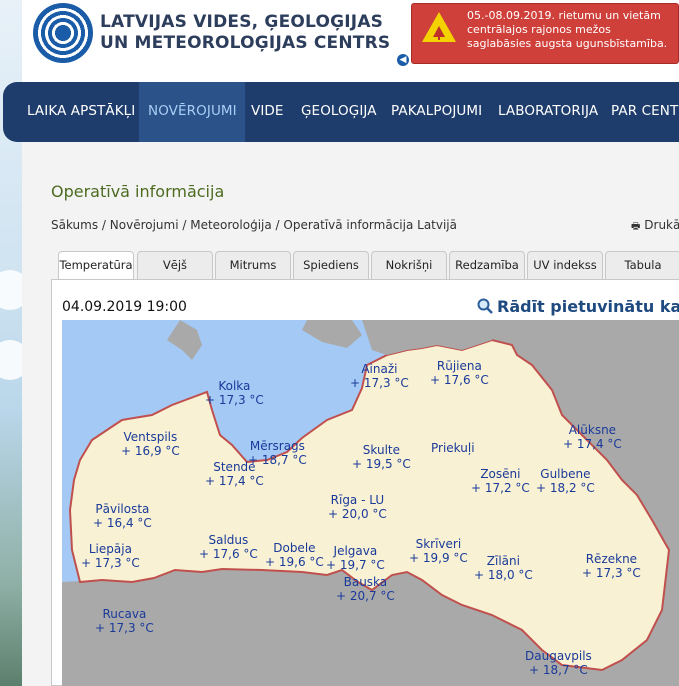  Describe the element at coordinates (234, 474) in the screenshot. I see `city-stende: Stende + 17,4 °C` at that location.